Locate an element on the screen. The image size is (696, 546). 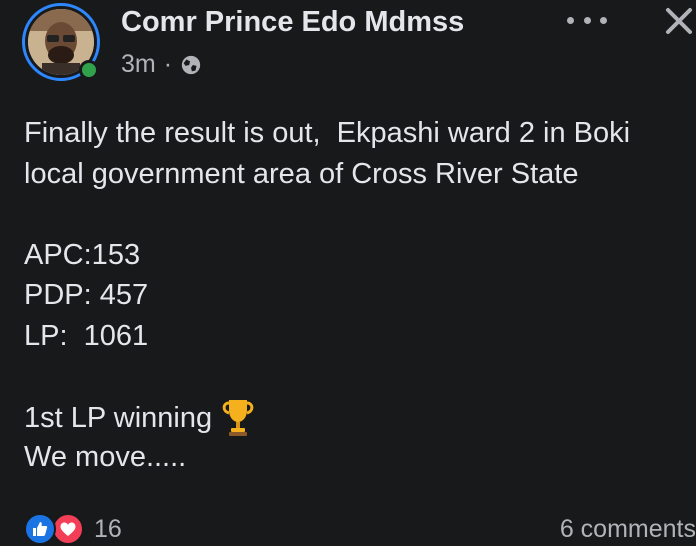
post-line: LP: 1061 is located at coordinates (86, 335).